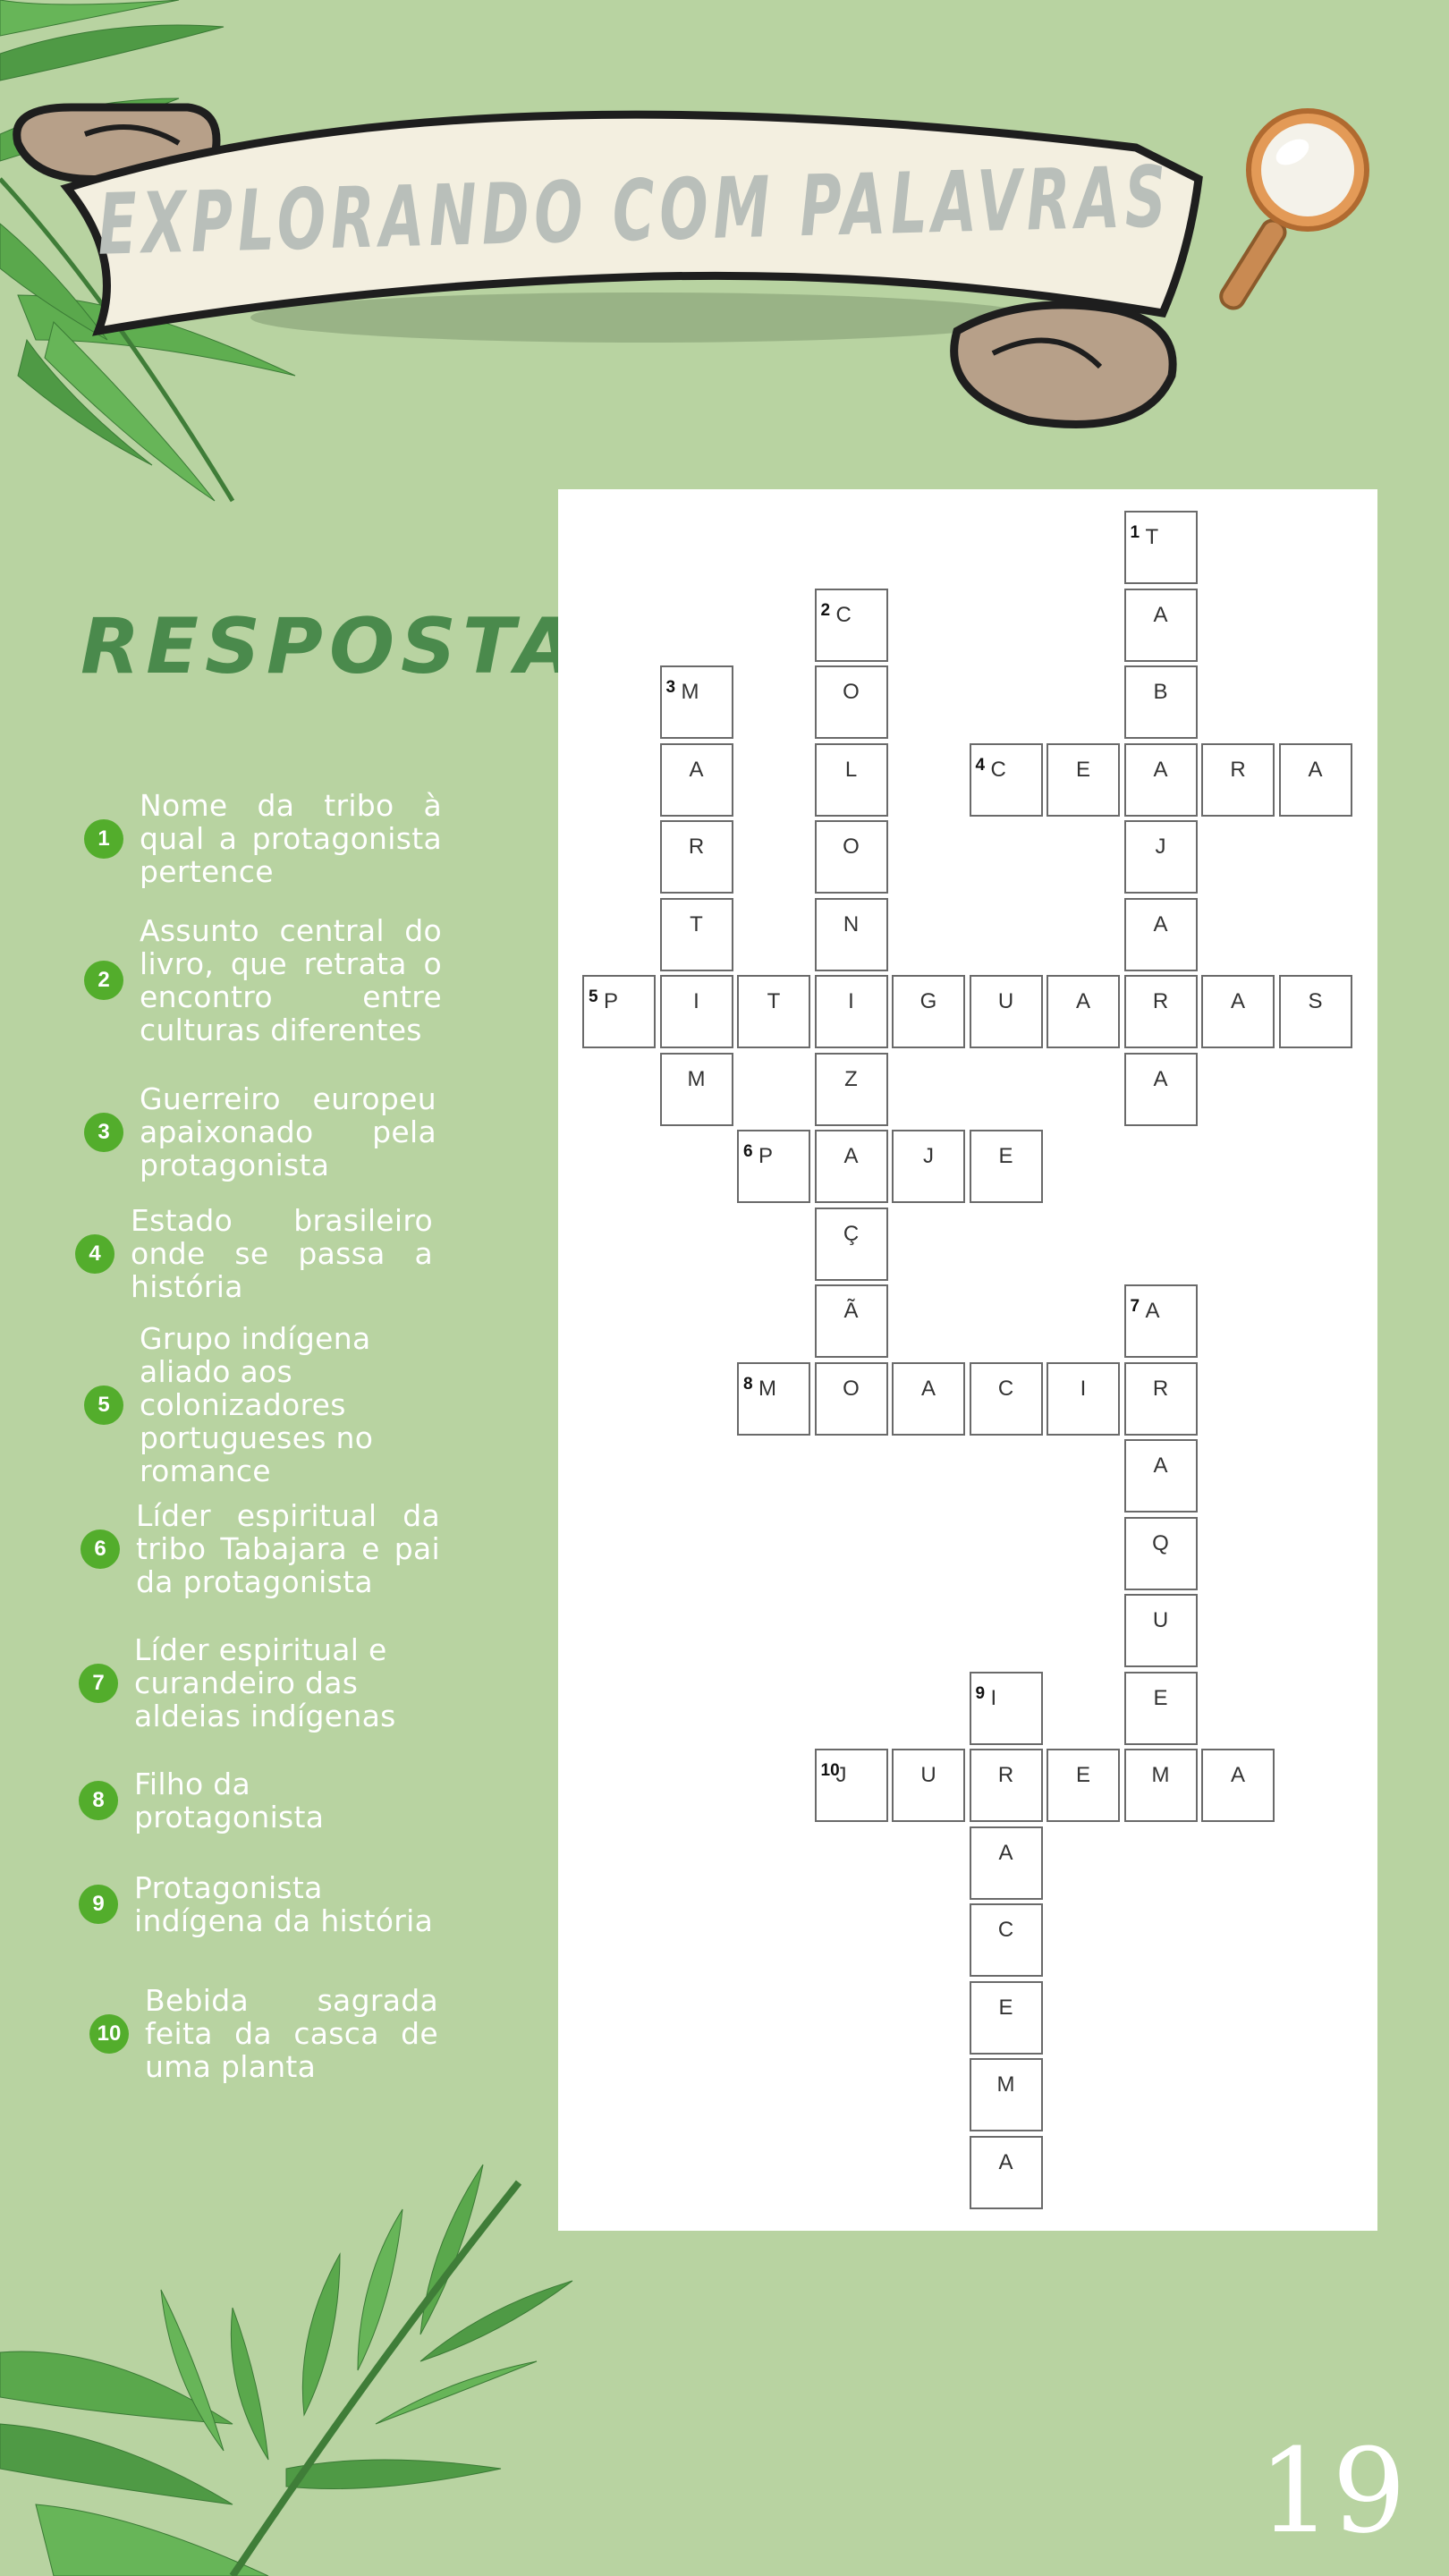 The width and height of the screenshot is (1449, 2576). I want to click on crossword-cell: 5P, so click(619, 1011).